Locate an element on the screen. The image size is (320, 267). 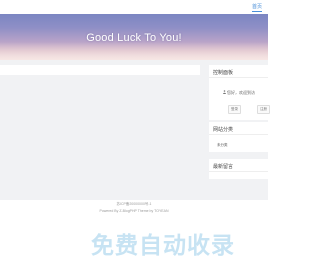
recent-comments-title: 最新留言 is located at coordinates (223, 167).